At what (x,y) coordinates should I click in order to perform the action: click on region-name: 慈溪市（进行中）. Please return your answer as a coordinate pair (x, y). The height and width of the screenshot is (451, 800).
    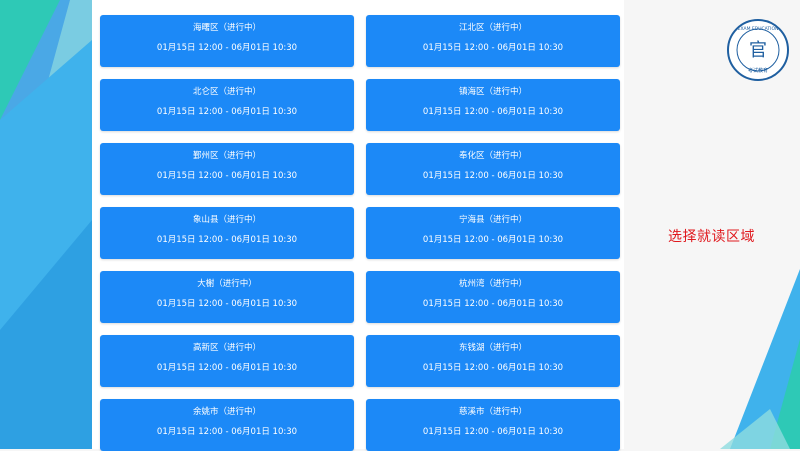
    Looking at the image, I should click on (492, 412).